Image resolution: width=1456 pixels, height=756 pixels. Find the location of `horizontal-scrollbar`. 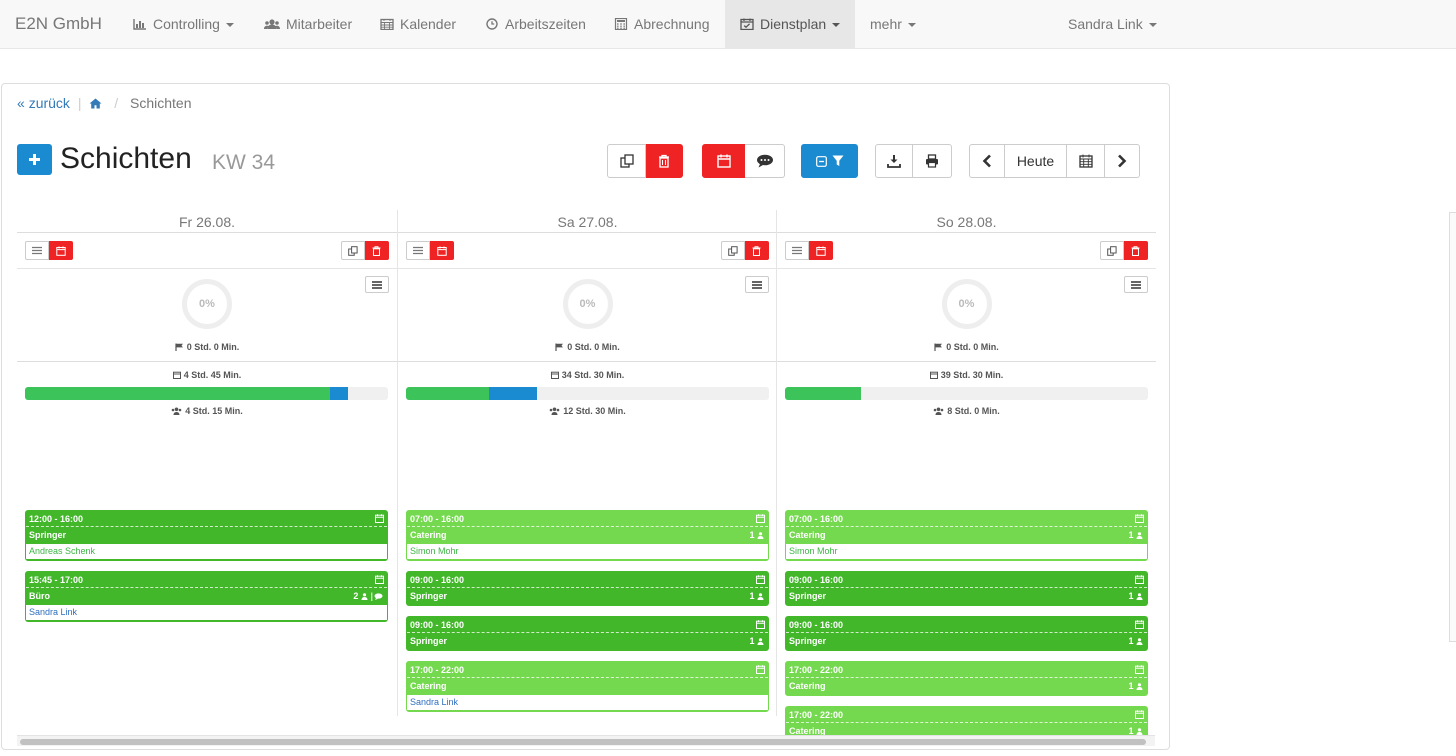

horizontal-scrollbar is located at coordinates (586, 740).